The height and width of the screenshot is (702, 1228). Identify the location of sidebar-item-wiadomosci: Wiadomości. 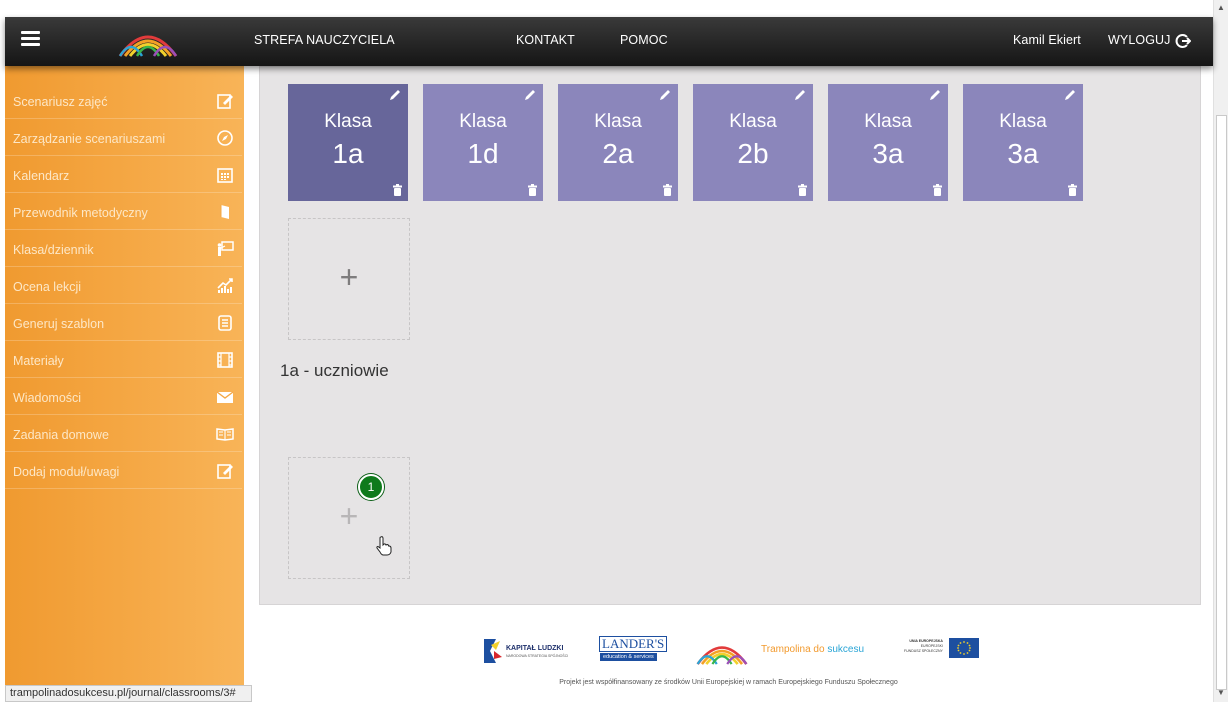
(123, 396).